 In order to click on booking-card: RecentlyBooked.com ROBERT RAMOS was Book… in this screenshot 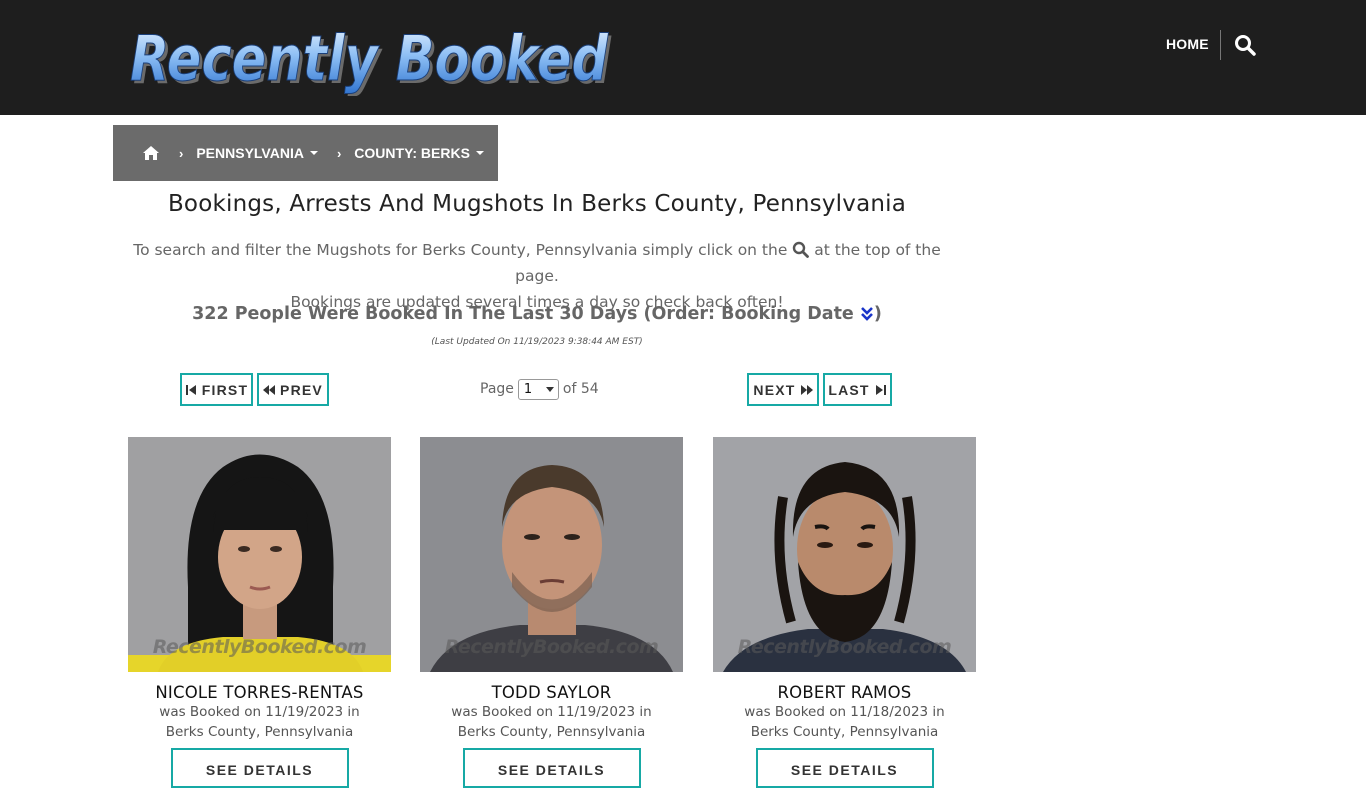, I will do `click(844, 612)`.